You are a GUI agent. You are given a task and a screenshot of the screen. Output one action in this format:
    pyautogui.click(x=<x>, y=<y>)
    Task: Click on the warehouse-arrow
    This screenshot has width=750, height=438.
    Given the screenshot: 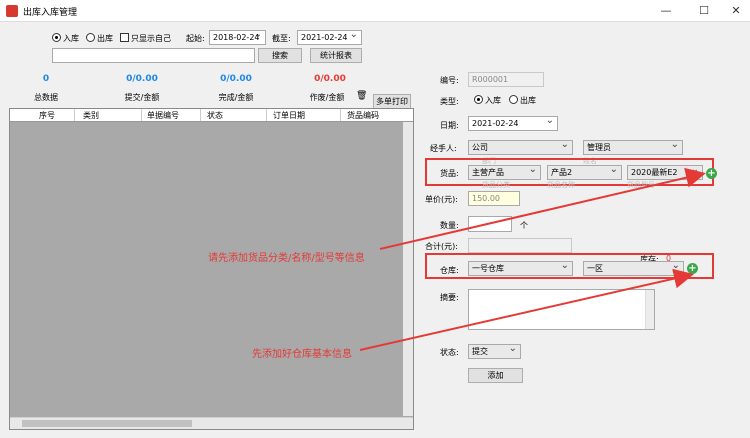 What is the action you would take?
    pyautogui.click(x=526, y=309)
    